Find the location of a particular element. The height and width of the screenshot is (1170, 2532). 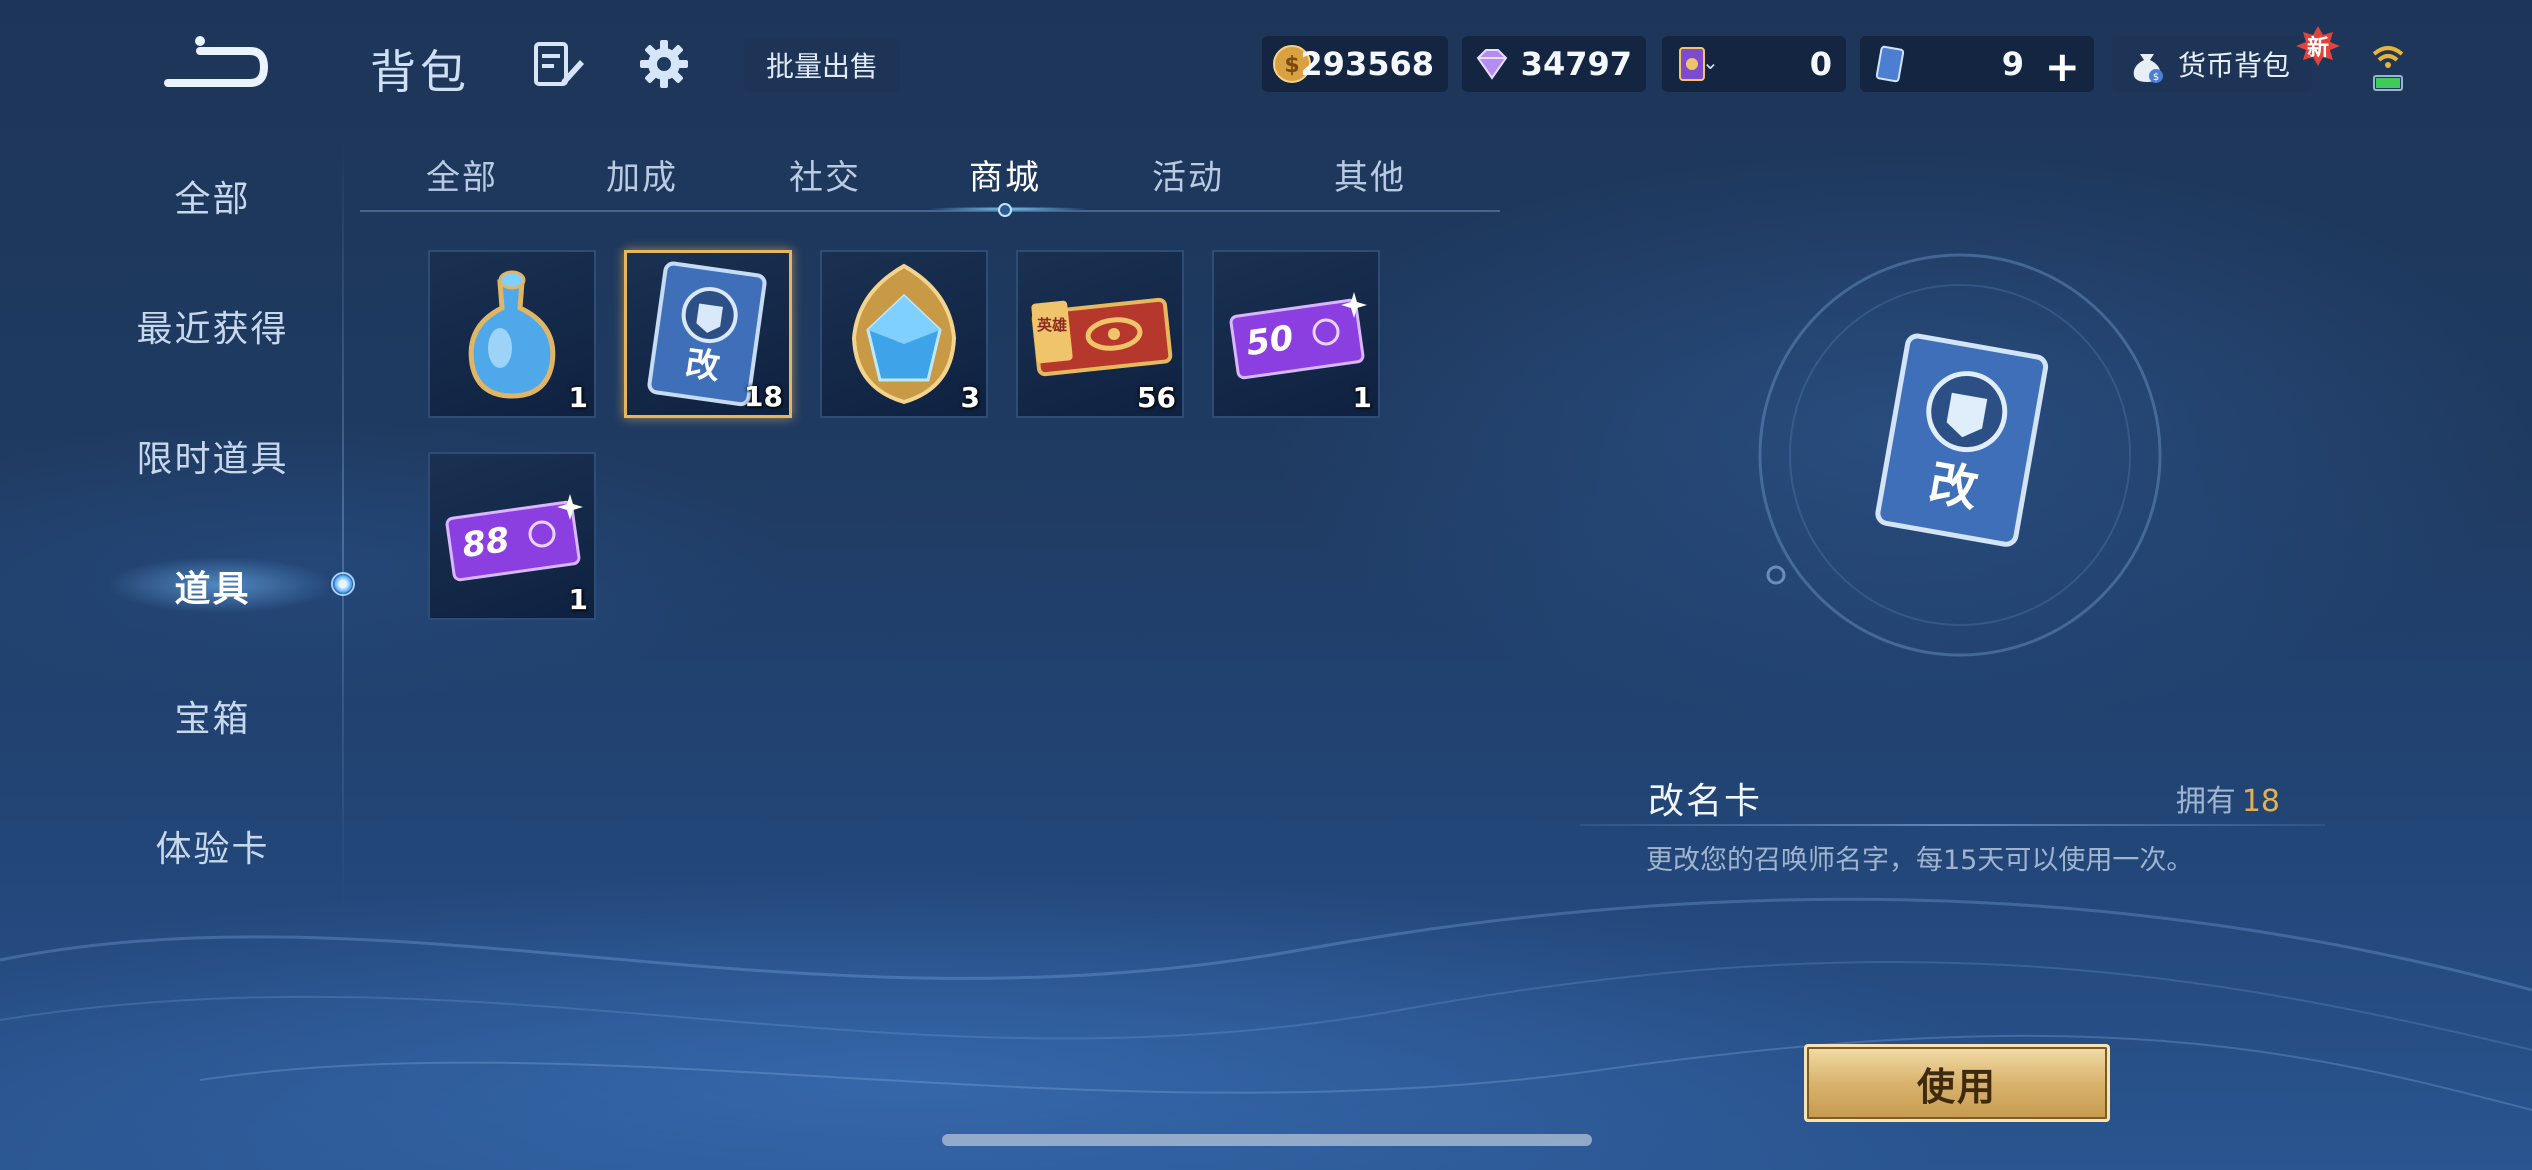

currency-wallet-button: $ 货币背包 is located at coordinates (2212, 64).